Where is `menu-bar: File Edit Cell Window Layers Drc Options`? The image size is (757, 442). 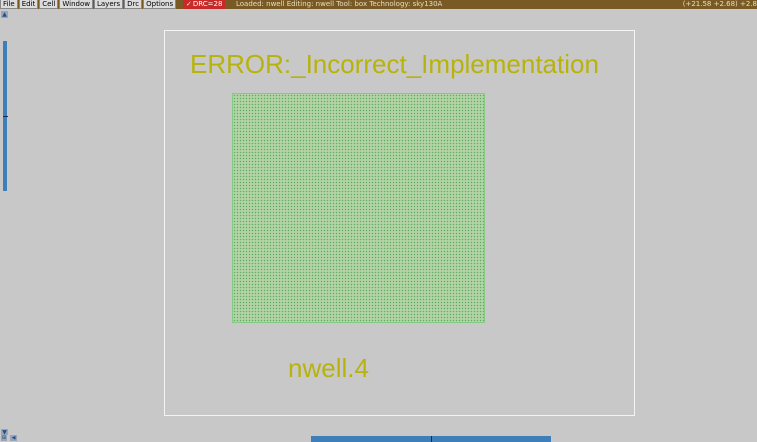 menu-bar: File Edit Cell Window Layers Drc Options is located at coordinates (88, 4).